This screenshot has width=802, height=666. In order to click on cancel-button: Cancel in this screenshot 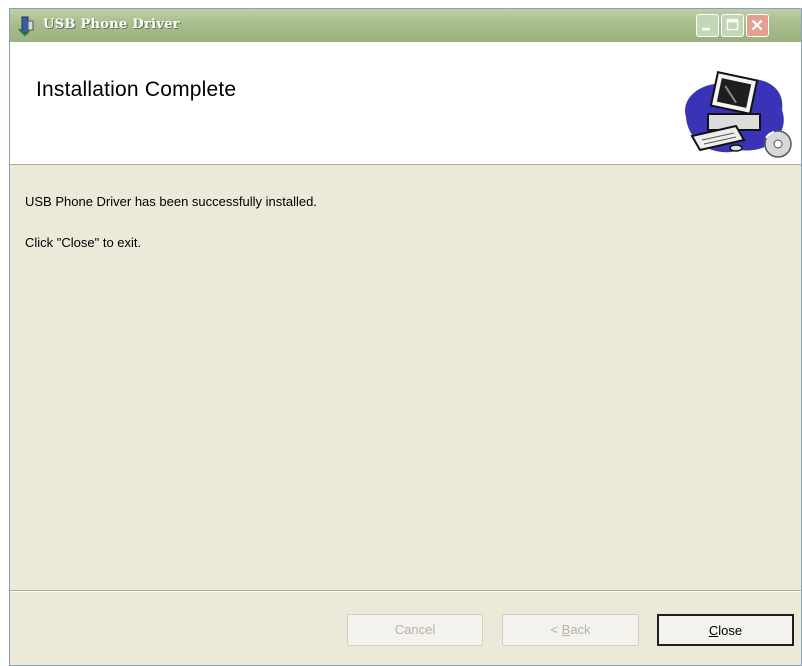, I will do `click(415, 630)`.